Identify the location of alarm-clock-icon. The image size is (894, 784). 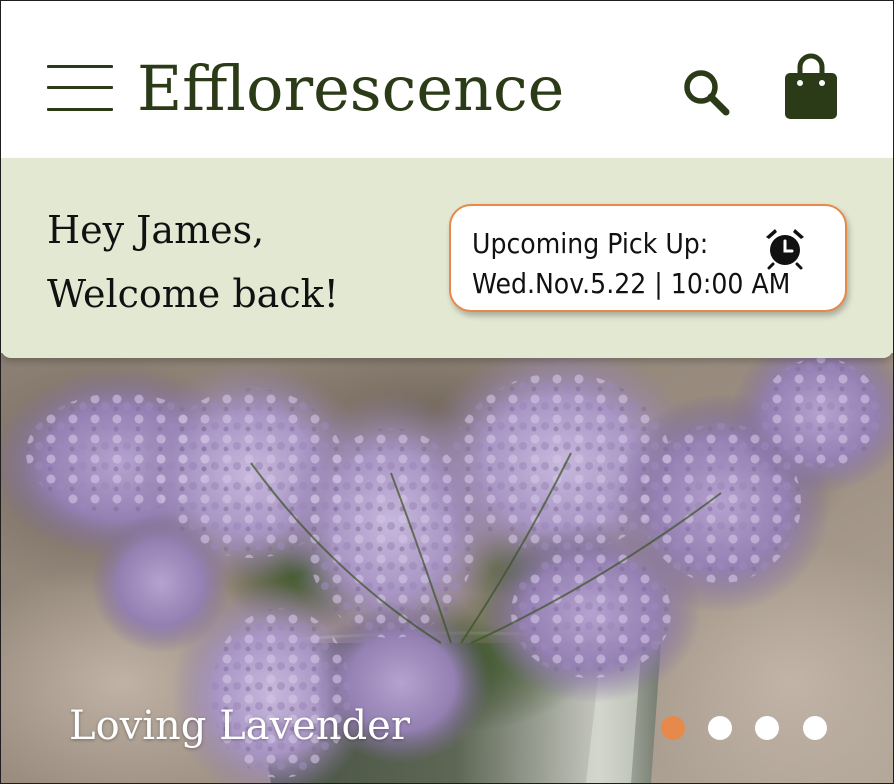
(785, 248).